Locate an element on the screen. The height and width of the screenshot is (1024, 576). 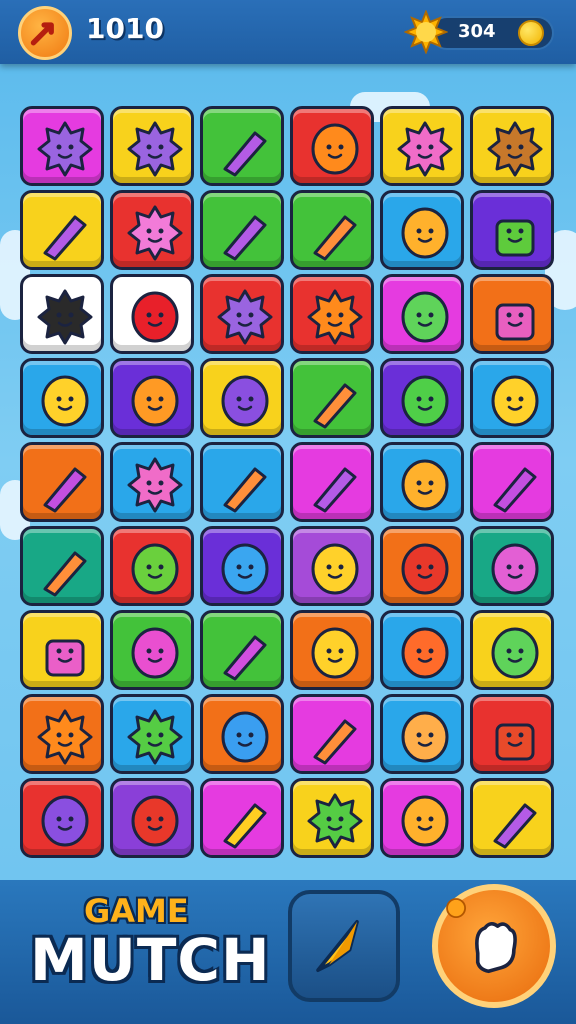
tile-green-balloon is located at coordinates (422, 314).